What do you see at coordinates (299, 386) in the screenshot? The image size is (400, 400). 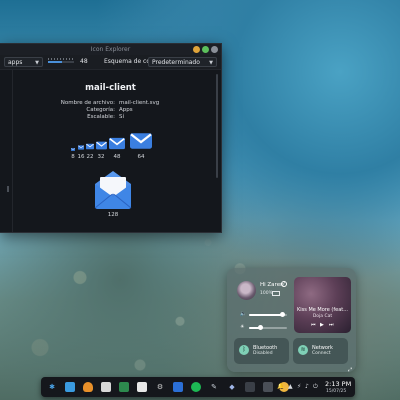 I see `power-status-icon: ⚡` at bounding box center [299, 386].